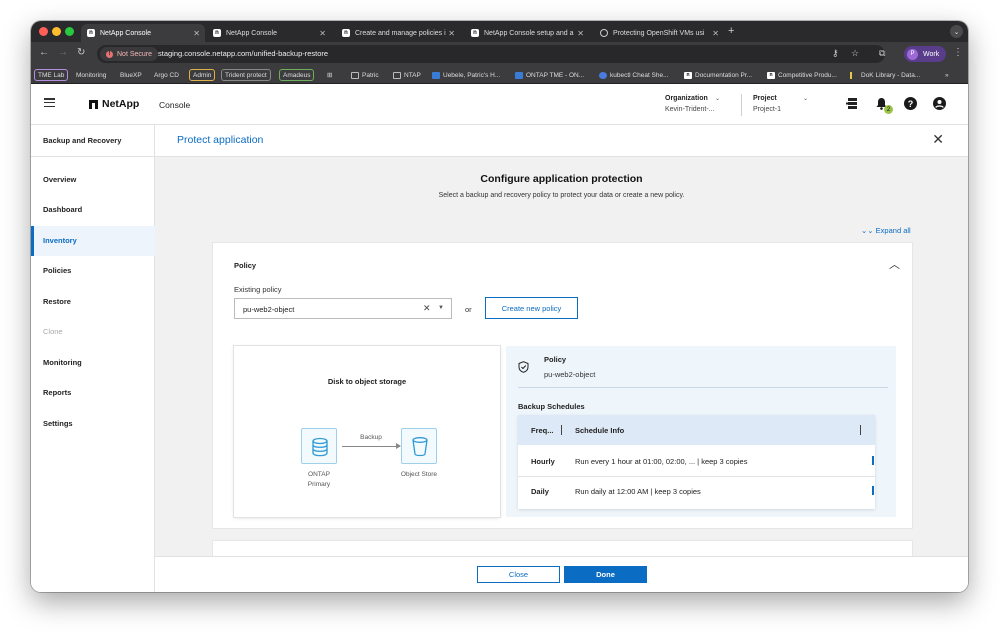 The width and height of the screenshot is (999, 633). I want to click on policy-section-title: Policy, so click(245, 265).